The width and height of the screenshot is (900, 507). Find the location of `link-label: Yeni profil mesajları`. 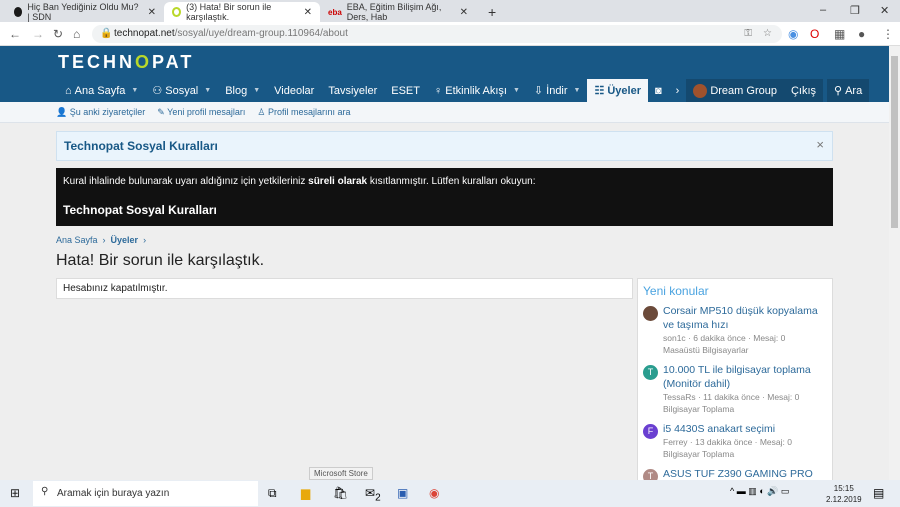

link-label: Yeni profil mesajları is located at coordinates (206, 111).